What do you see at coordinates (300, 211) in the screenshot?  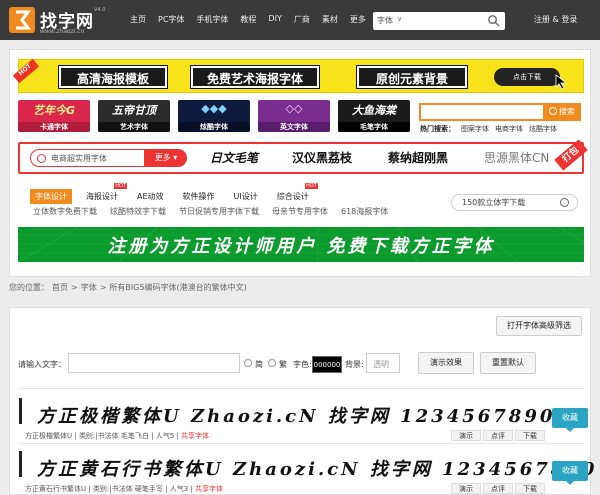 I see `sub-link: 母亲节专用字体` at bounding box center [300, 211].